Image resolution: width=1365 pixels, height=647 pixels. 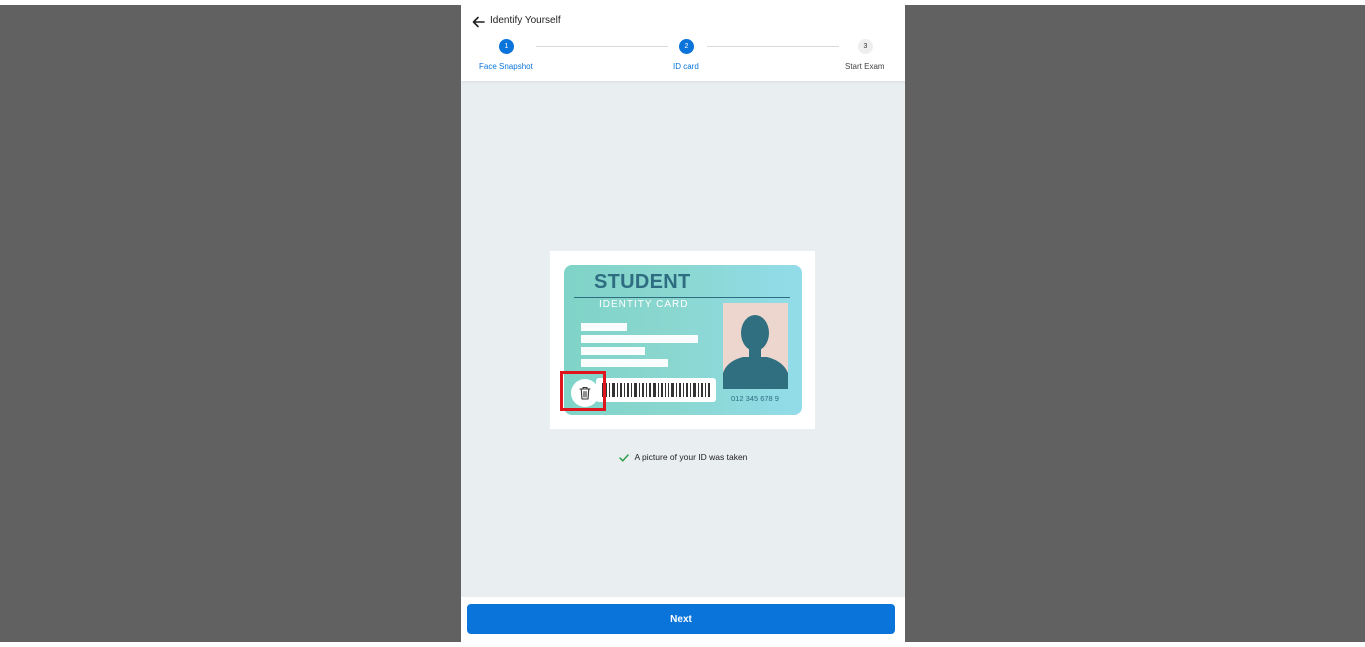 What do you see at coordinates (865, 46) in the screenshot?
I see `step-3-indicator: 3` at bounding box center [865, 46].